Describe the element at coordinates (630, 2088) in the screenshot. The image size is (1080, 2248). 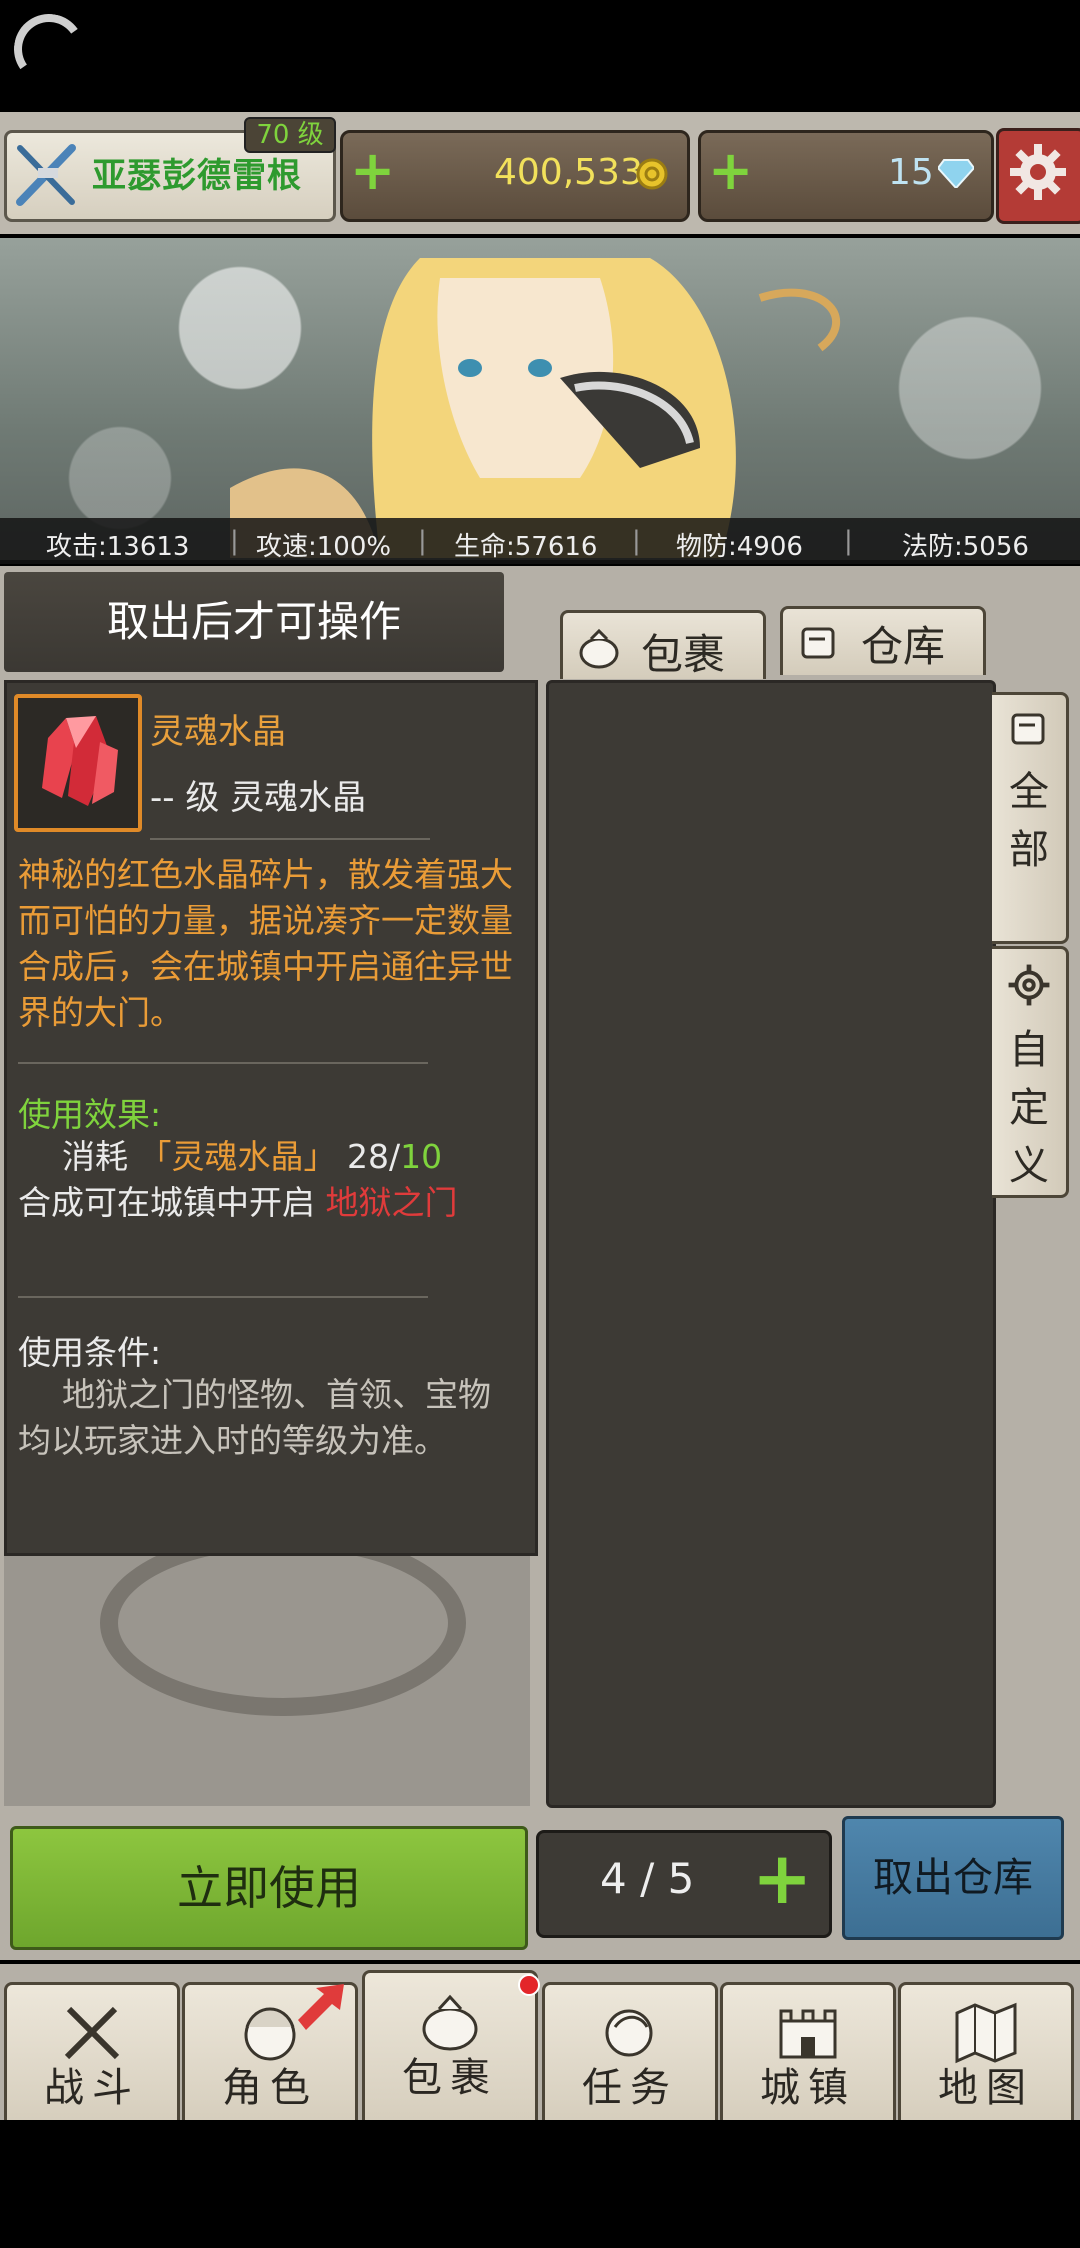
I see `nav-quest-label: 任务` at that location.